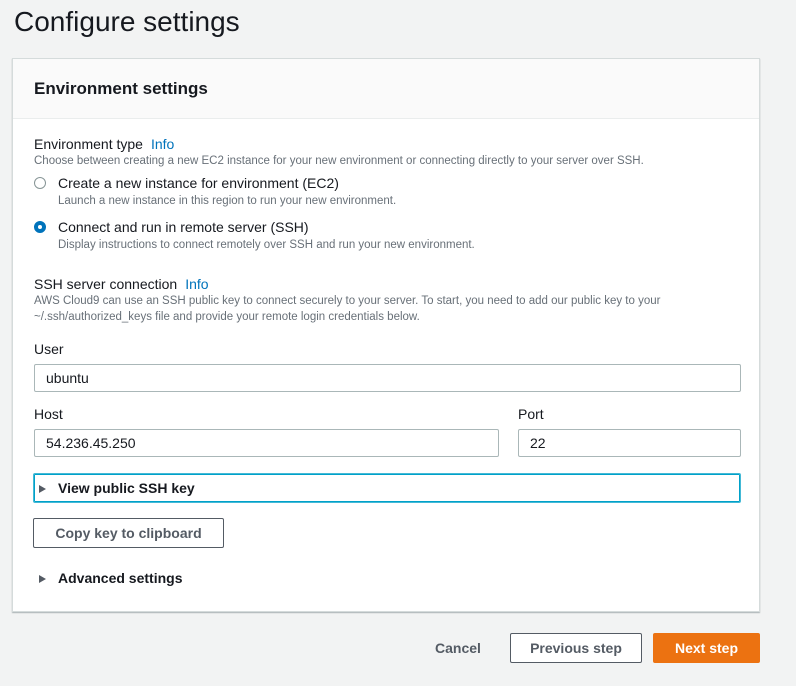  Describe the element at coordinates (128, 533) in the screenshot. I see `copy-key-button: Copy key to clipboard` at that location.